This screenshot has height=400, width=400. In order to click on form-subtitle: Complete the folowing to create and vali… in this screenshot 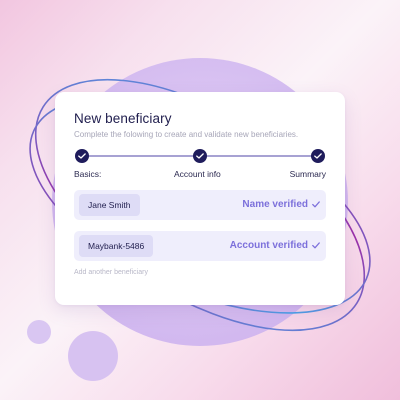, I will do `click(186, 134)`.